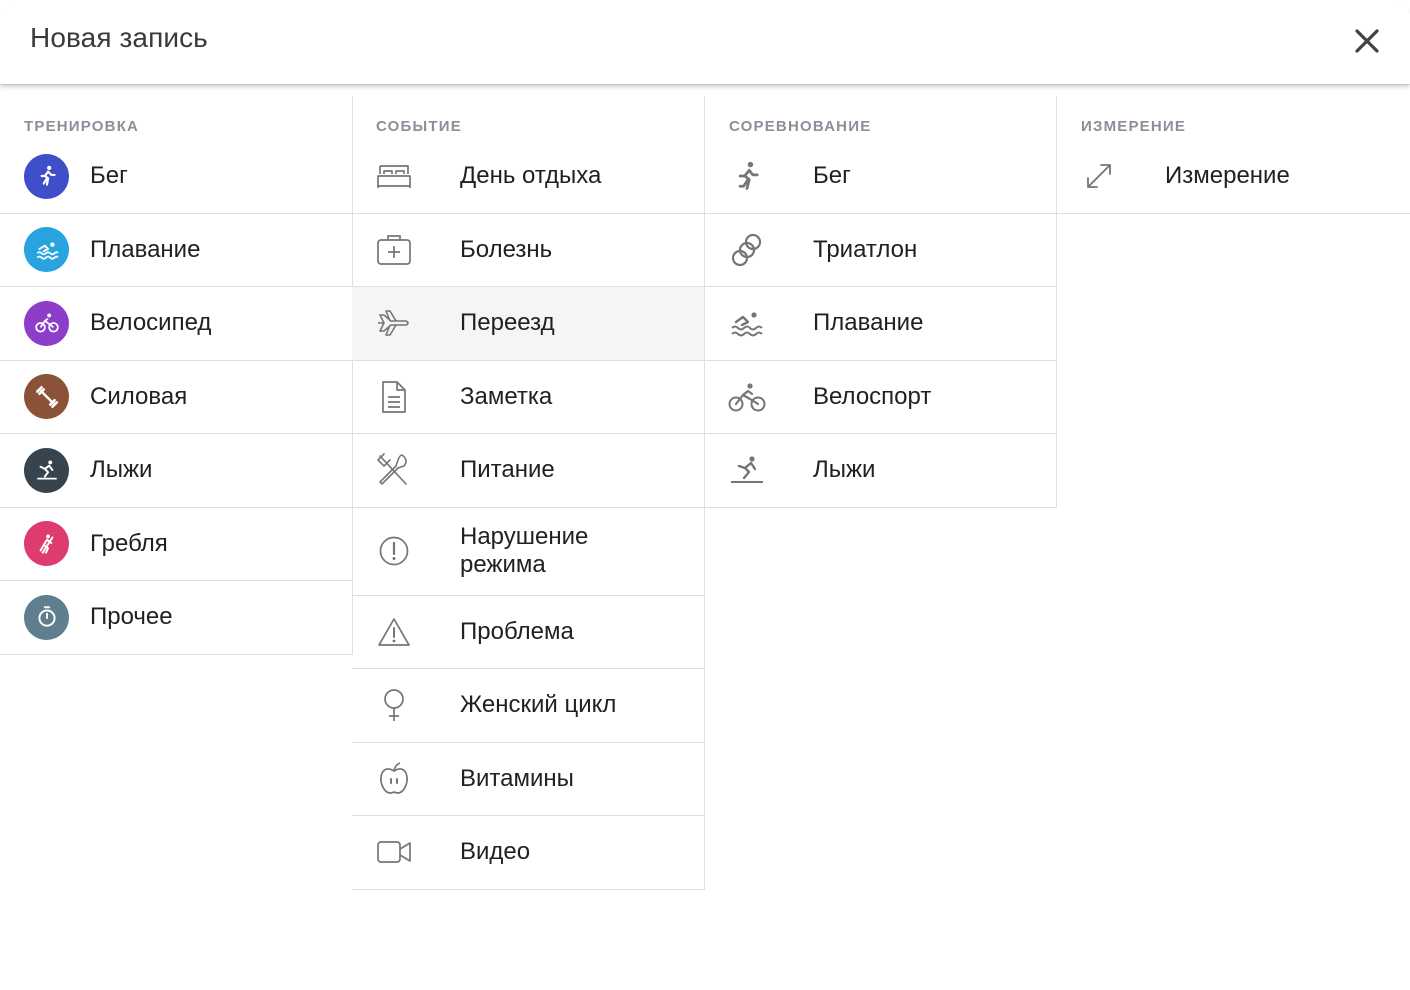 The width and height of the screenshot is (1410, 990). I want to click on workout-item-label: Плавание, so click(145, 249).